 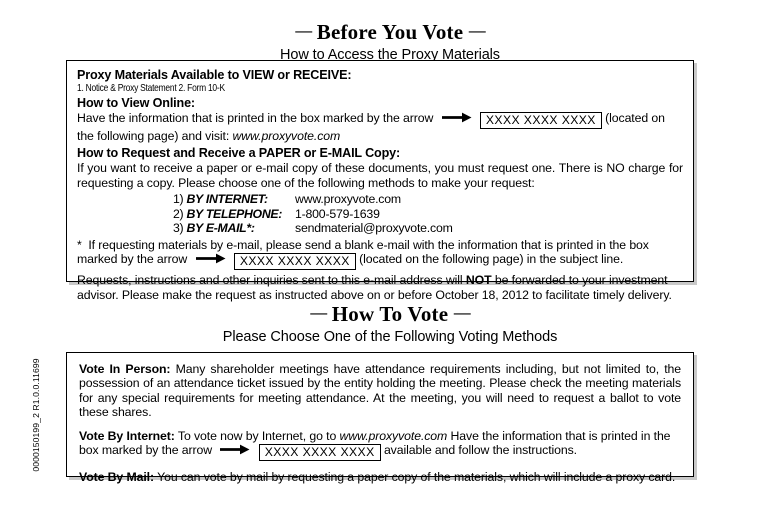 I want to click on footnote-asterisk: *, so click(x=79, y=245).